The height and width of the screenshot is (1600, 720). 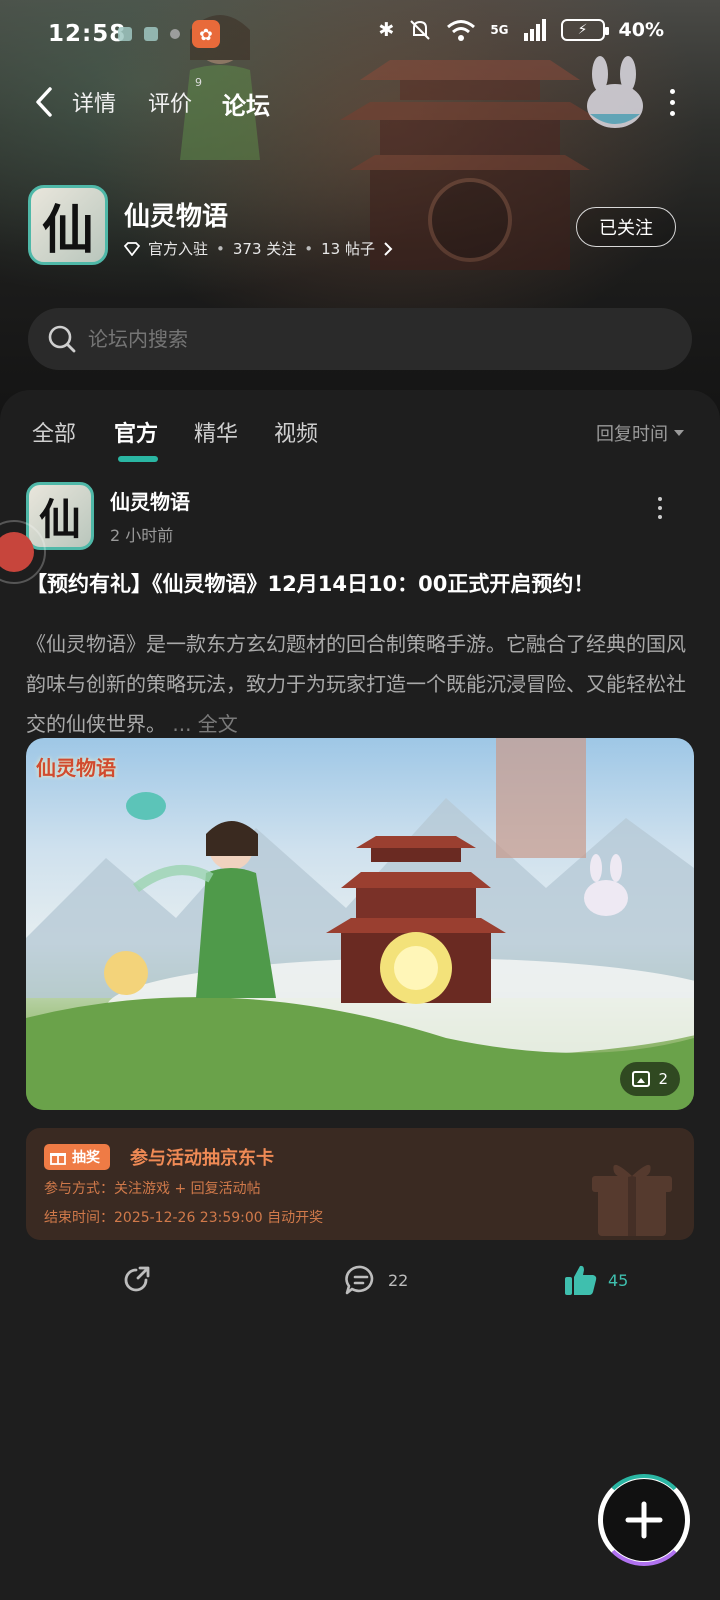 I want to click on floating-widget-icon, so click(x=17, y=552).